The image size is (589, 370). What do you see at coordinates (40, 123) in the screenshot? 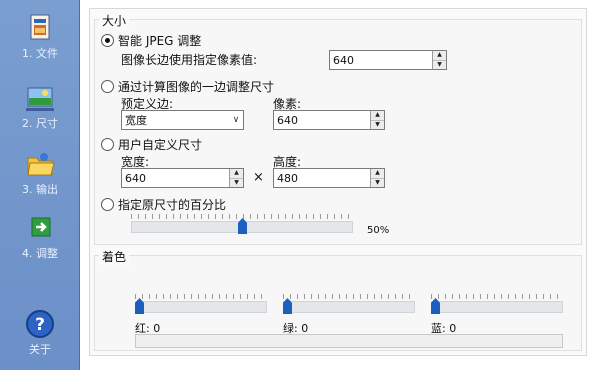
I see `nav-size-label: 2. 尺寸` at bounding box center [40, 123].